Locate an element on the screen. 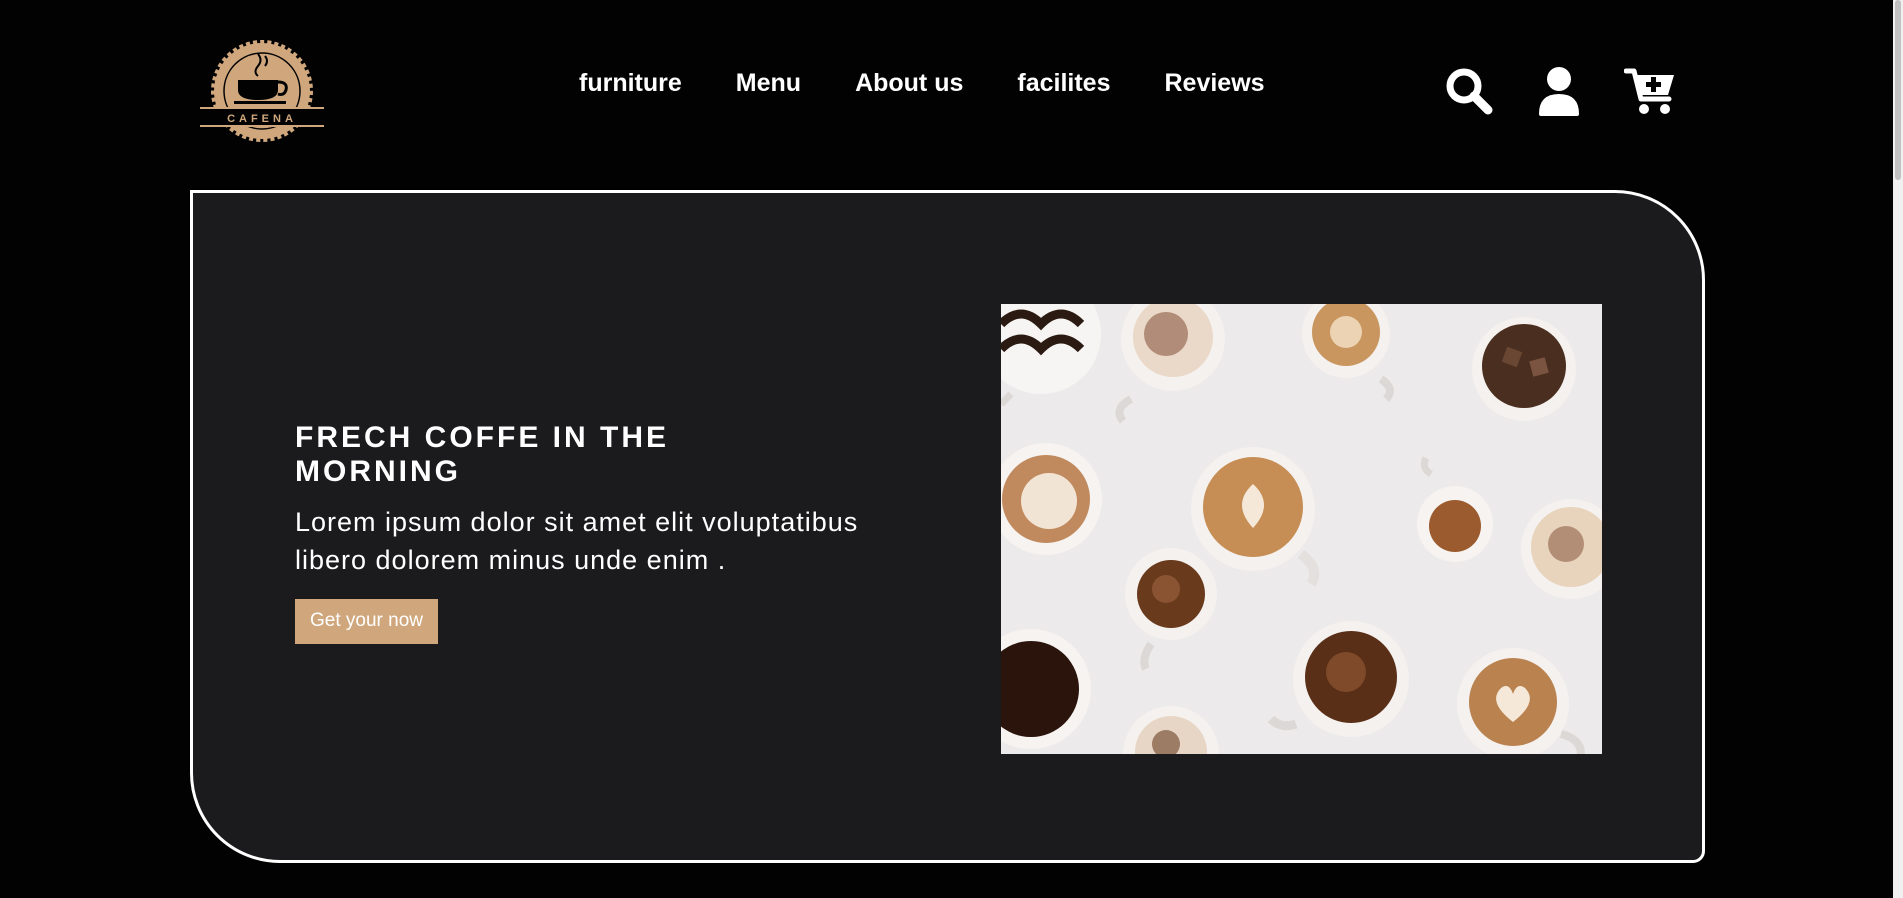  hero-title: FRECH COFFE IN THE MORNING is located at coordinates (482, 454).